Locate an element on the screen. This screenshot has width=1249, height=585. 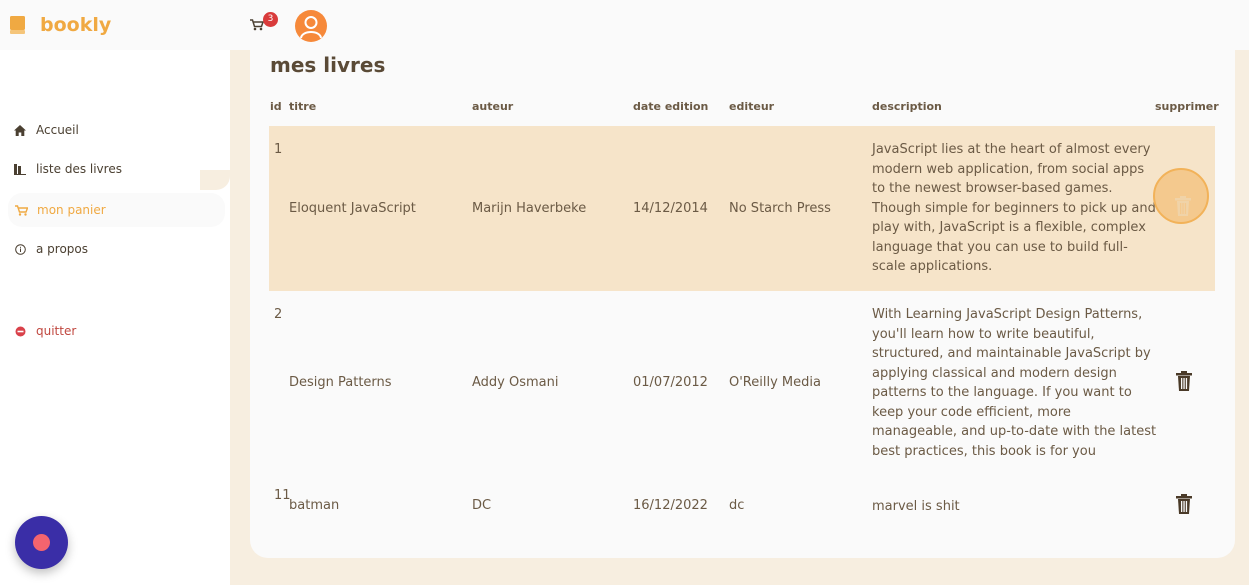
floating-action-button is located at coordinates (41, 542).